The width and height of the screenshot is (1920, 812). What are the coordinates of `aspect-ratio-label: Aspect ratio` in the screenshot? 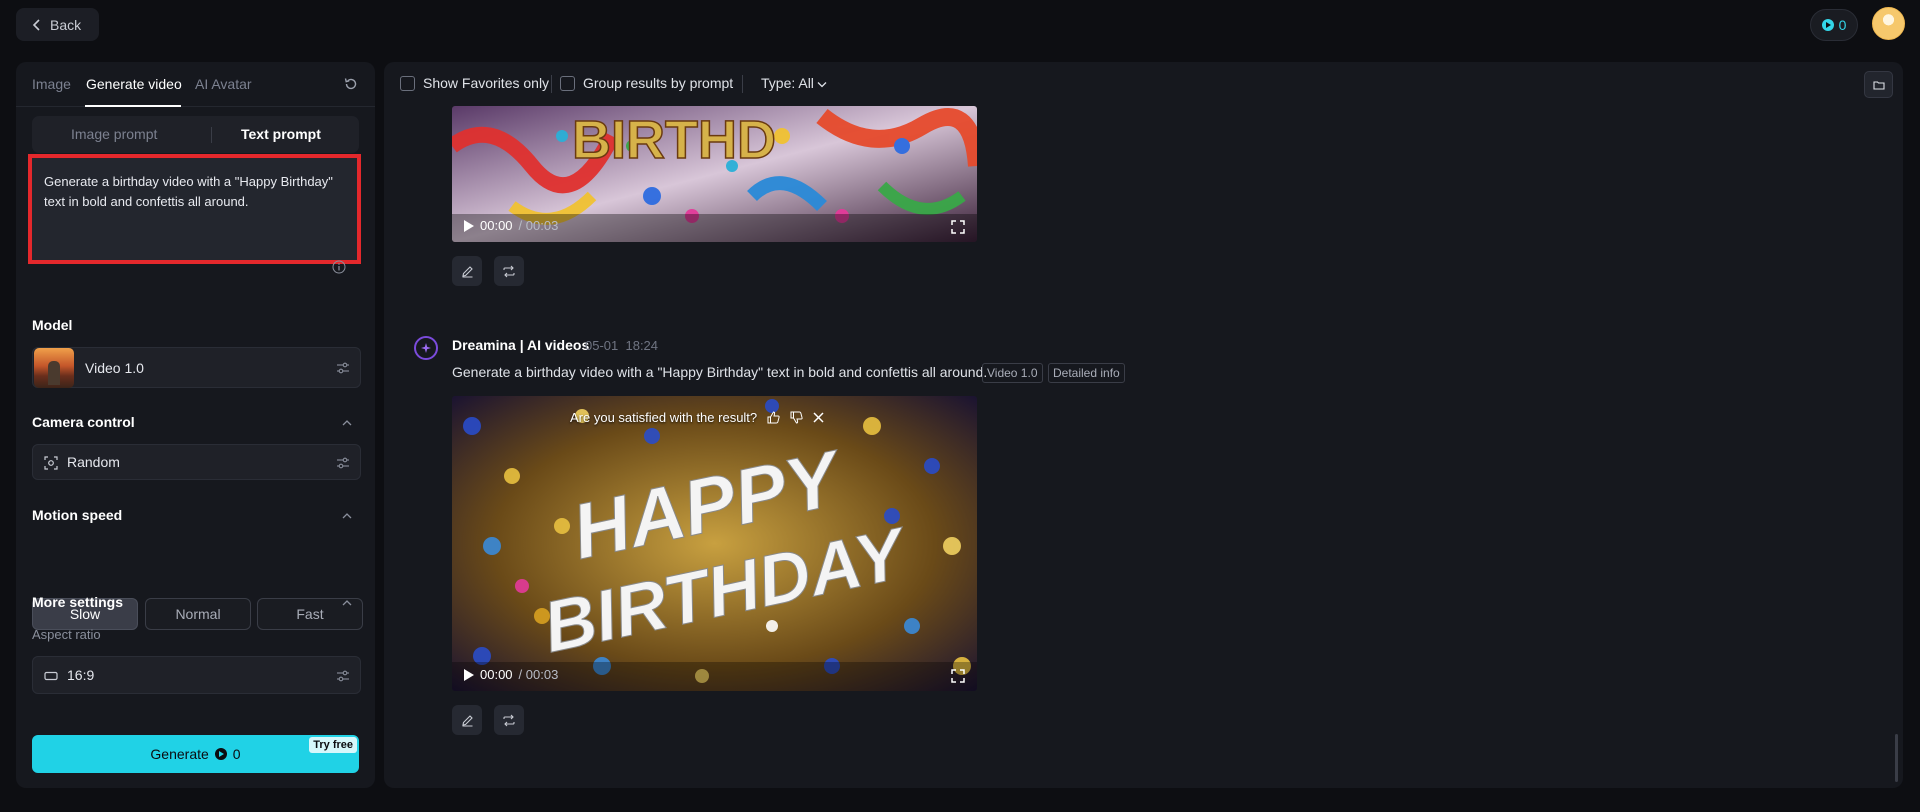 It's located at (66, 634).